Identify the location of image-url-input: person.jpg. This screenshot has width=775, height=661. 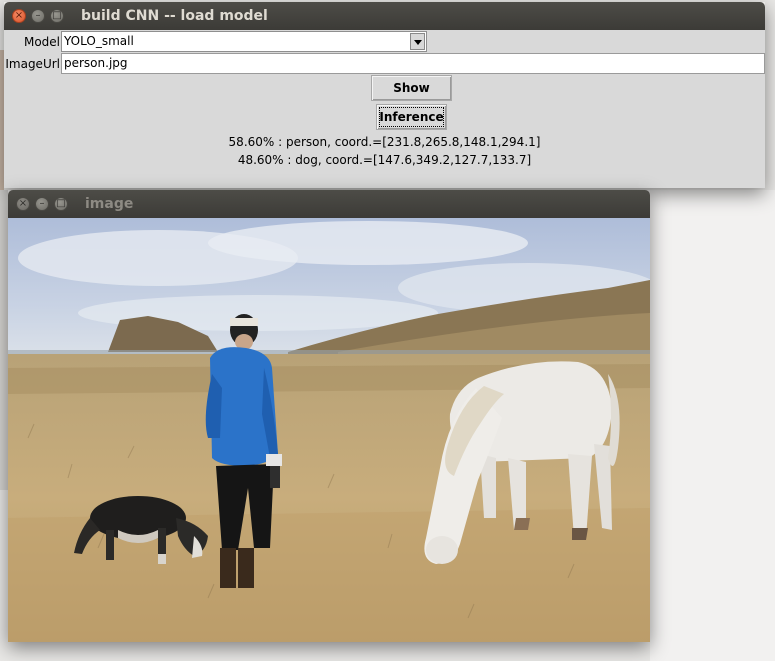
(413, 63).